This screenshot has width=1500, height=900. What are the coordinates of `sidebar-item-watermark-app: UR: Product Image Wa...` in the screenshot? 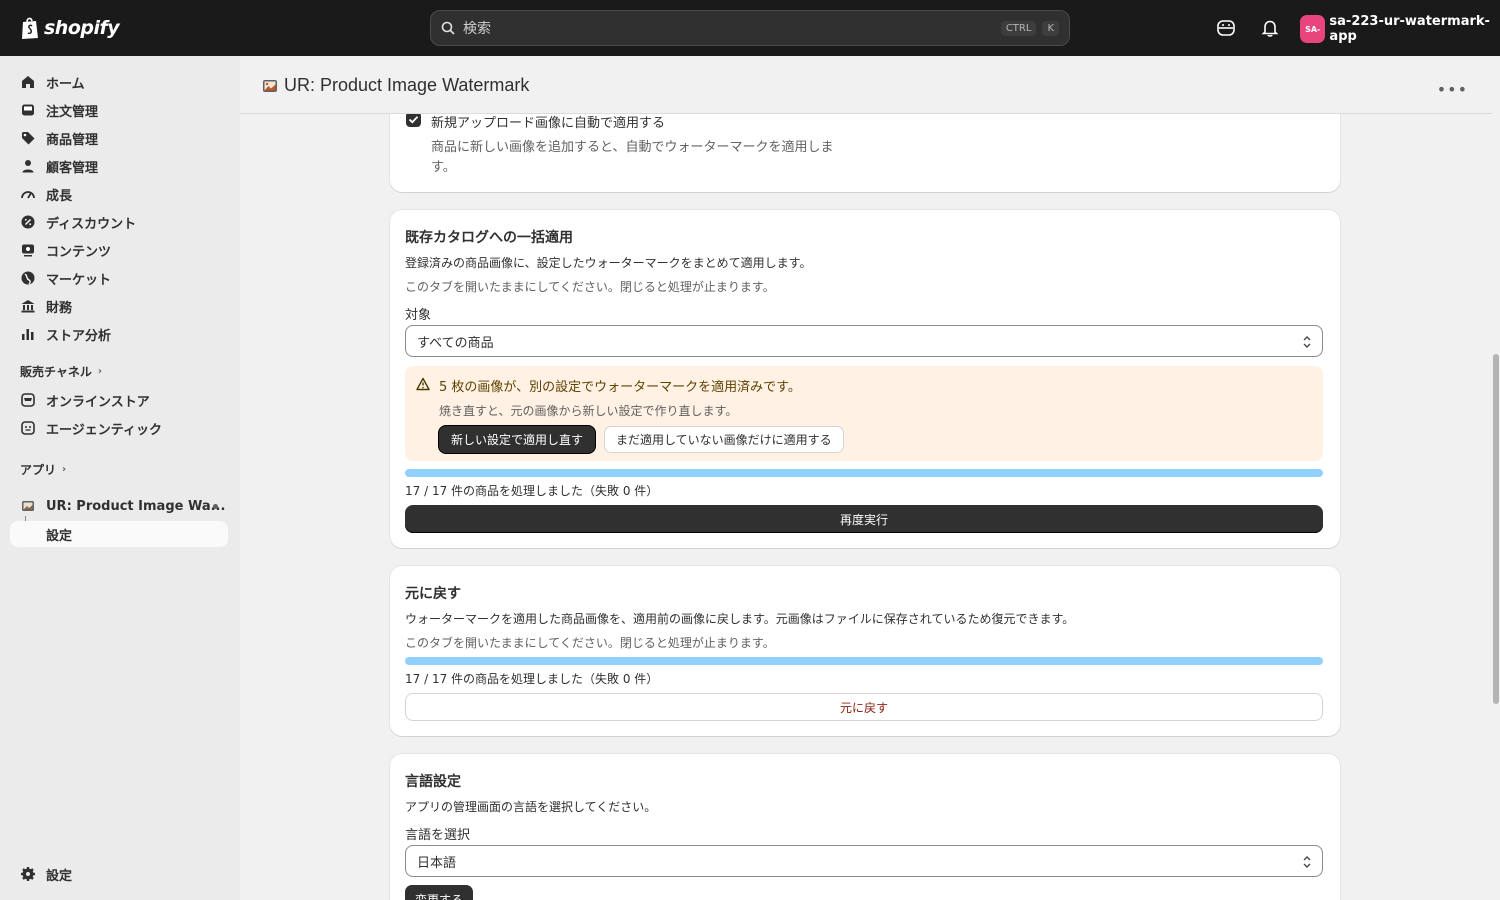 It's located at (119, 506).